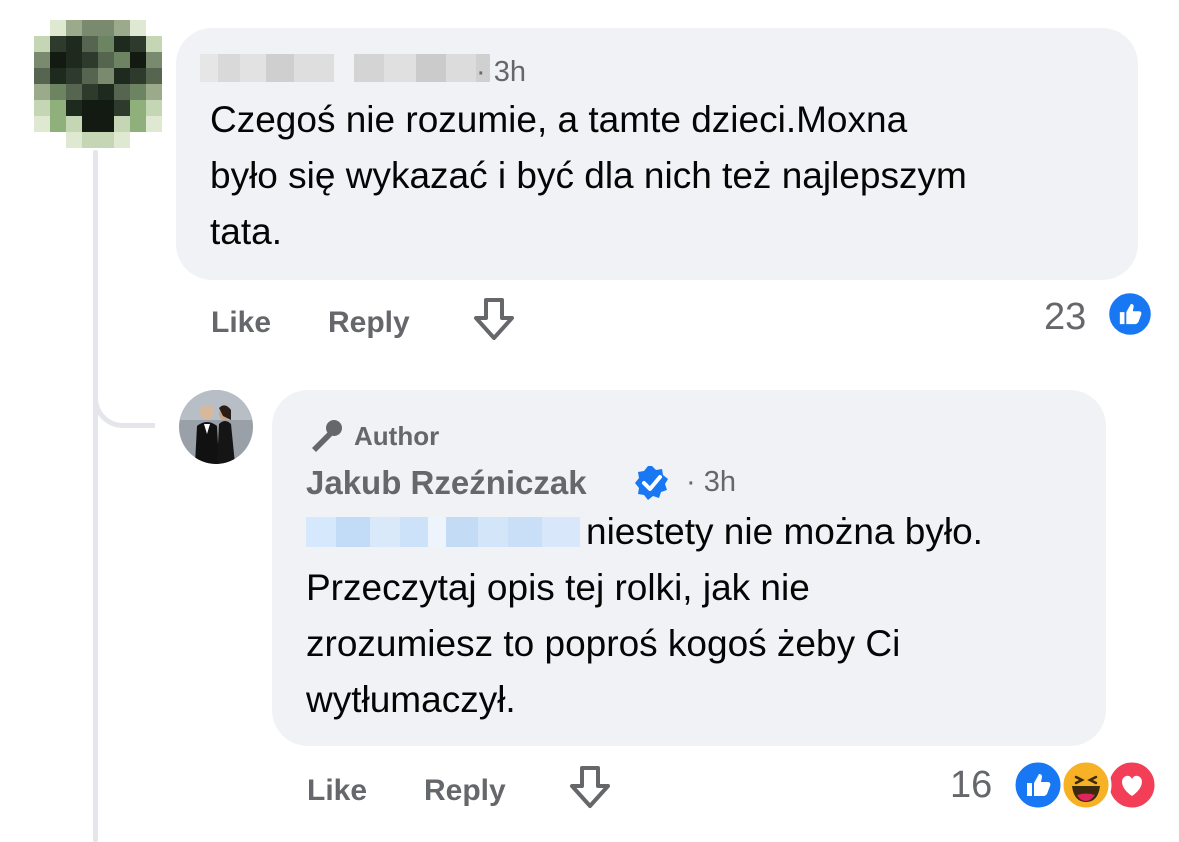 Image resolution: width=1179 pixels, height=842 pixels. What do you see at coordinates (397, 435) in the screenshot?
I see `author-badge-label: Author` at bounding box center [397, 435].